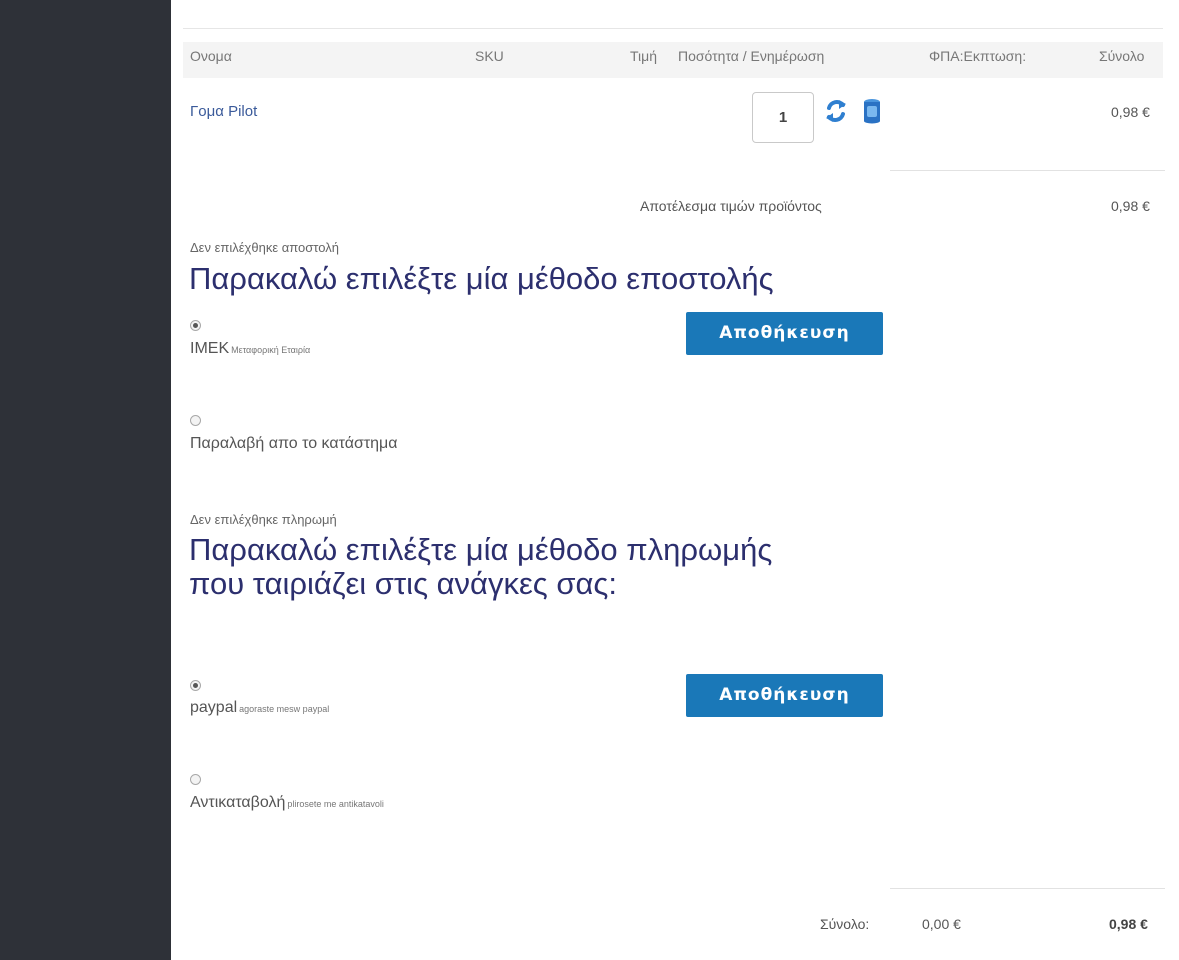 Image resolution: width=1179 pixels, height=960 pixels. What do you see at coordinates (223, 111) in the screenshot?
I see `product-name-link: Γομα Pilot` at bounding box center [223, 111].